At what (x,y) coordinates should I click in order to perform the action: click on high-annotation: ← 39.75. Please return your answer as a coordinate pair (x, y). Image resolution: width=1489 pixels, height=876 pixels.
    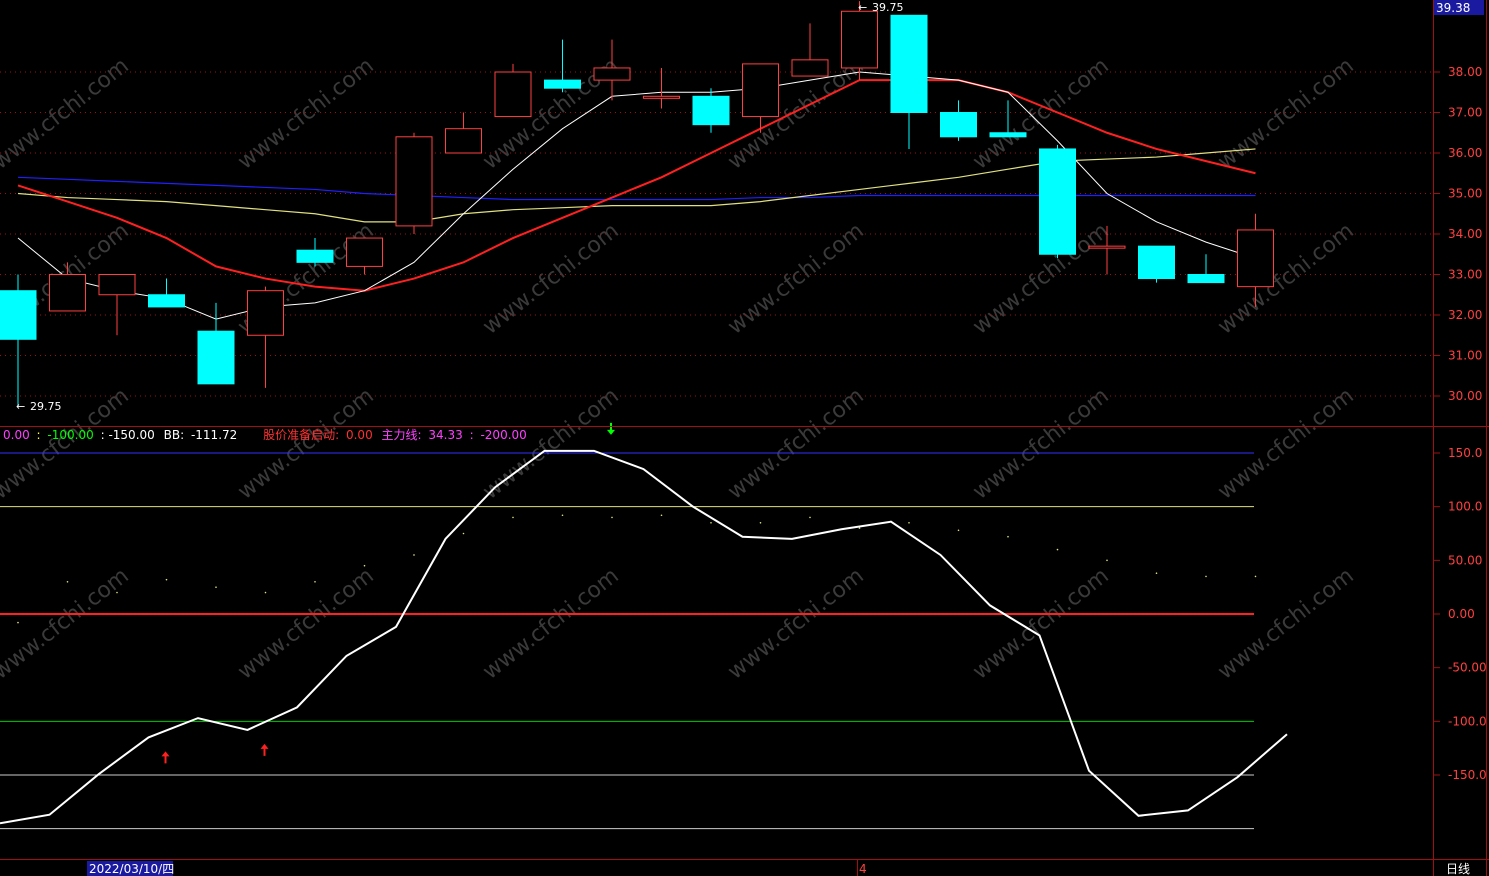
    Looking at the image, I should click on (881, 7).